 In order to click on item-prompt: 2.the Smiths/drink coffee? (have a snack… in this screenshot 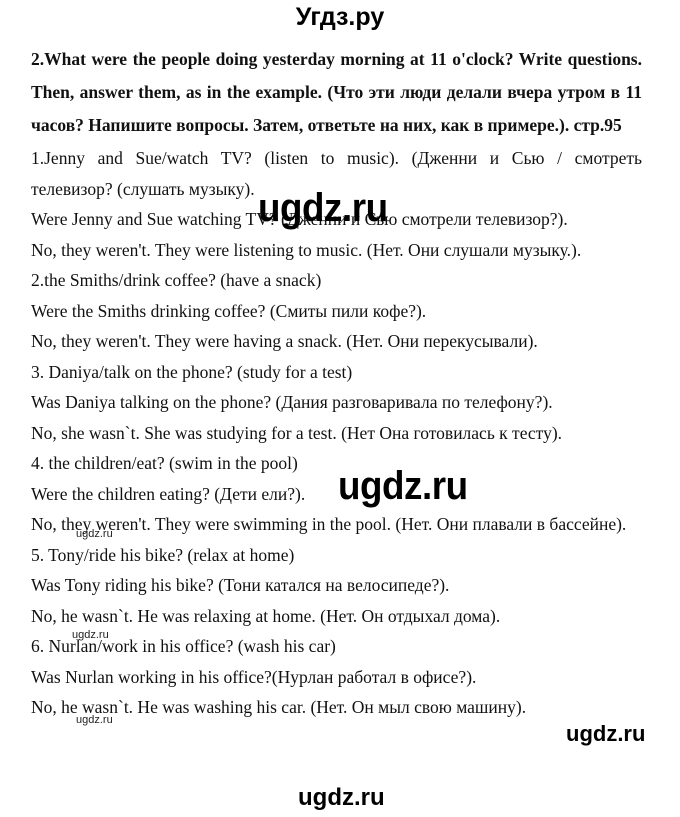, I will do `click(176, 280)`.